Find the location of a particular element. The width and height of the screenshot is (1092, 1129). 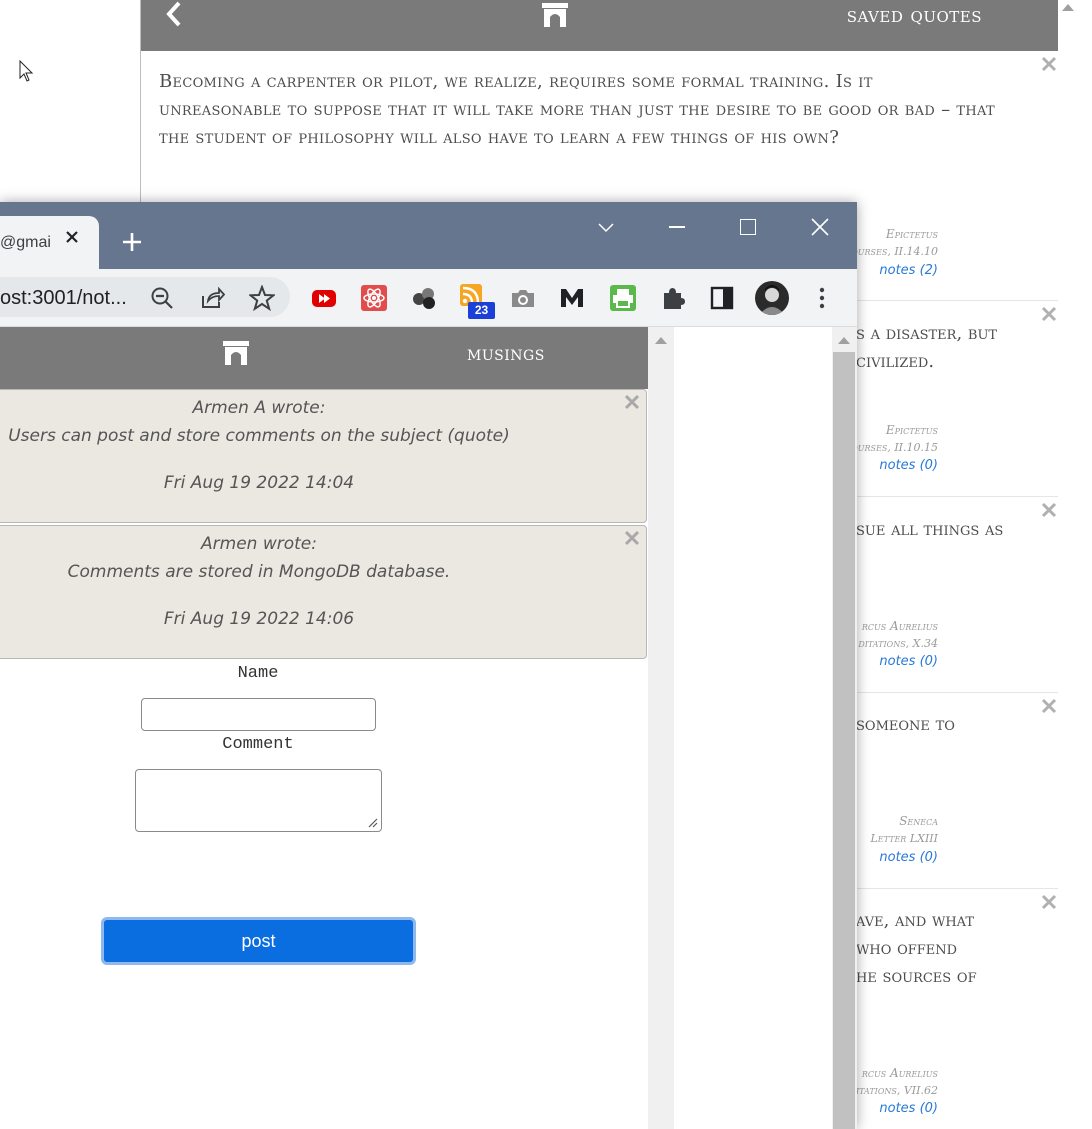

comment-field is located at coordinates (258, 800).